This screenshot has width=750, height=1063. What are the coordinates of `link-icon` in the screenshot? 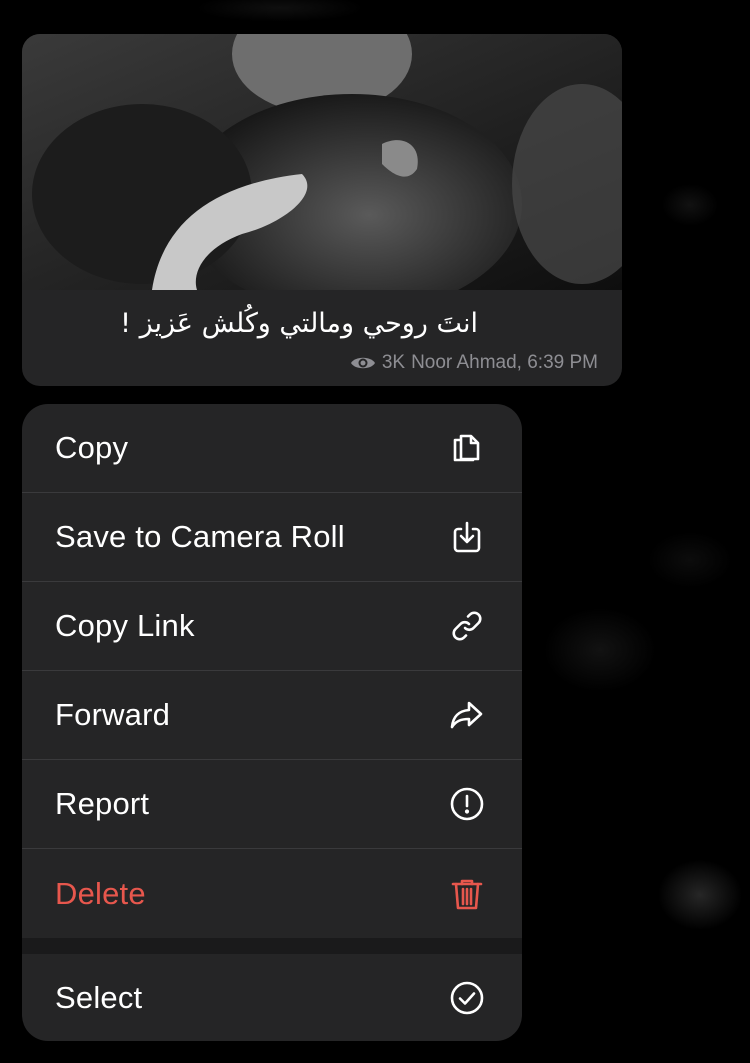 It's located at (467, 626).